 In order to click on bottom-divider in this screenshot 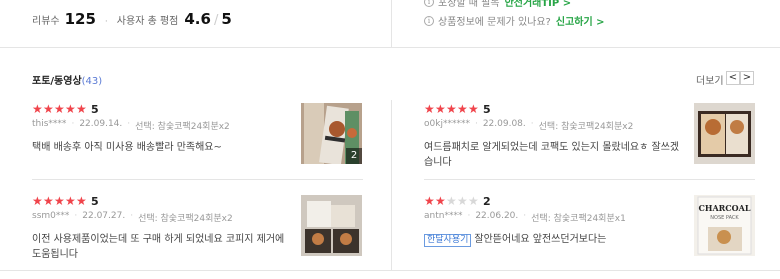, I will do `click(390, 270)`.